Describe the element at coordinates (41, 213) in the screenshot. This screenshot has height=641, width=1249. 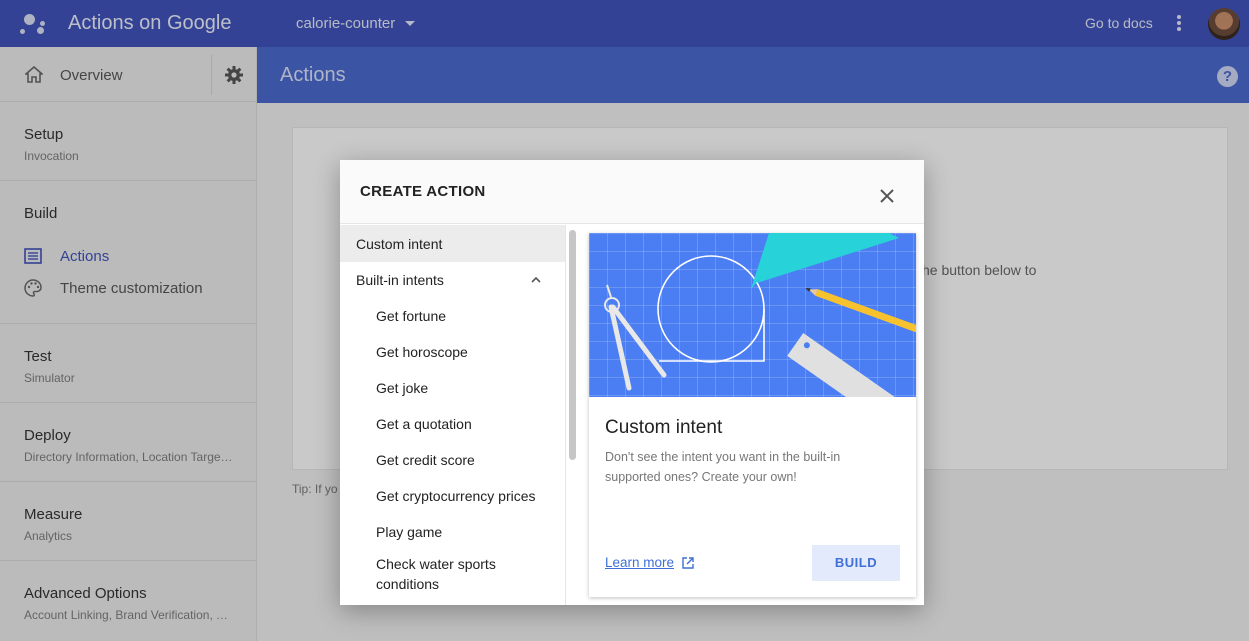
I see `sidebar-section-title: Build` at that location.